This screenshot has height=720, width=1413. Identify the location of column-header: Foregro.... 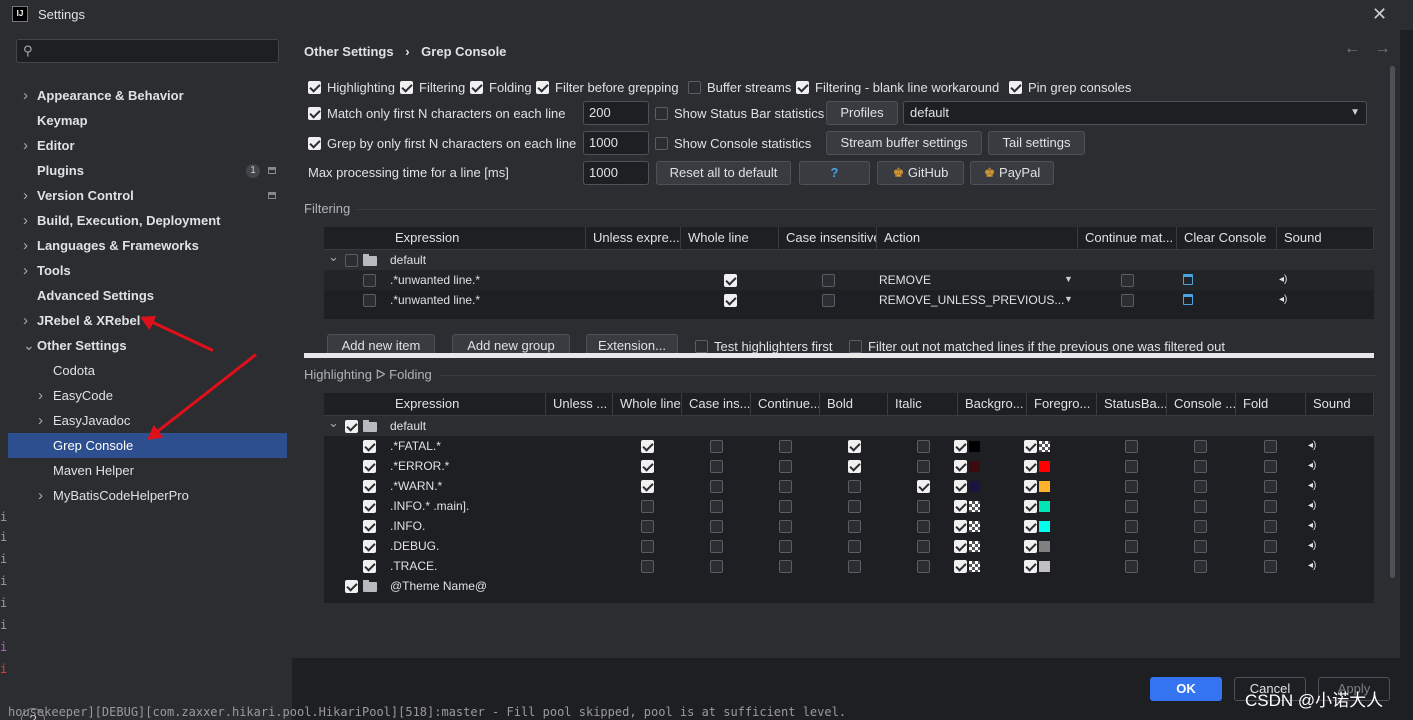
(1062, 404).